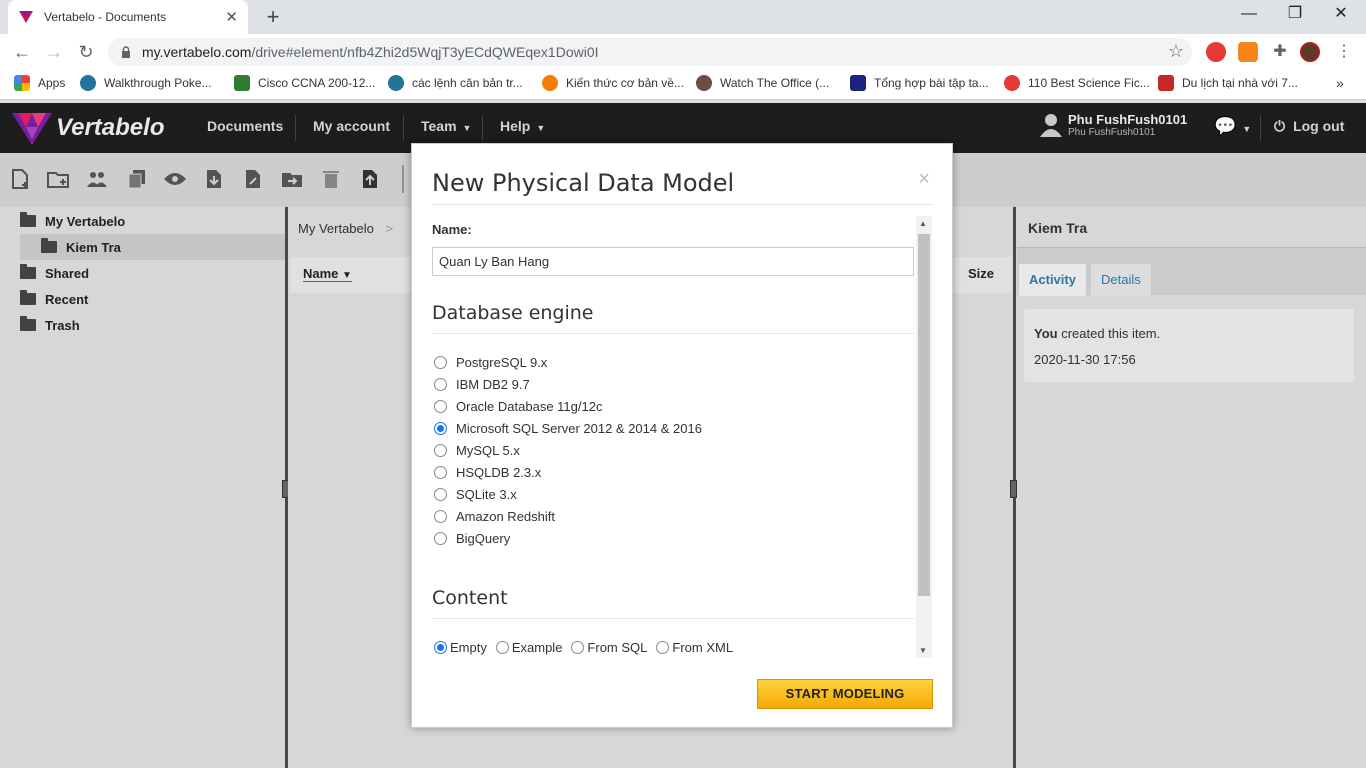  What do you see at coordinates (470, 598) in the screenshot?
I see `content-heading: Content` at bounding box center [470, 598].